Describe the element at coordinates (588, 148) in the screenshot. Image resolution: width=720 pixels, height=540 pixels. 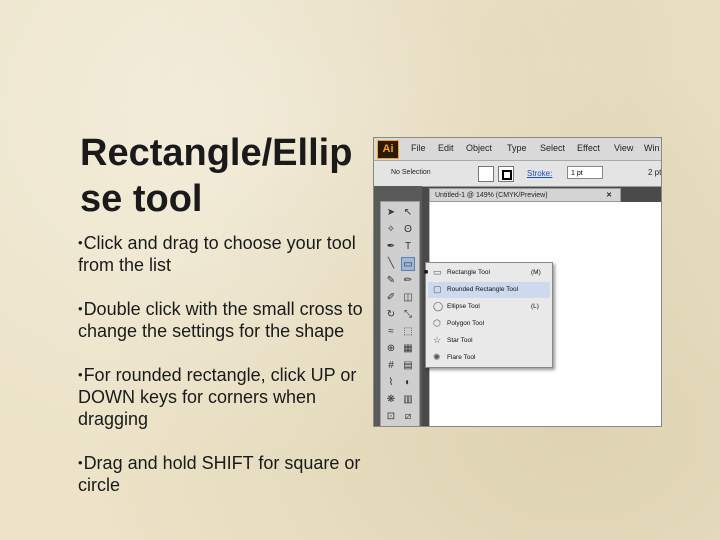
I see `menu-effect: Effect` at that location.